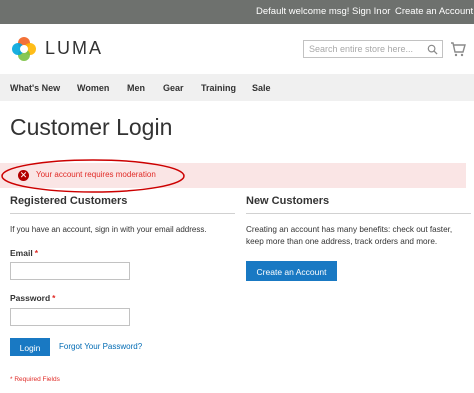 This screenshot has width=474, height=393. I want to click on create-account-button: Create an Account, so click(291, 271).